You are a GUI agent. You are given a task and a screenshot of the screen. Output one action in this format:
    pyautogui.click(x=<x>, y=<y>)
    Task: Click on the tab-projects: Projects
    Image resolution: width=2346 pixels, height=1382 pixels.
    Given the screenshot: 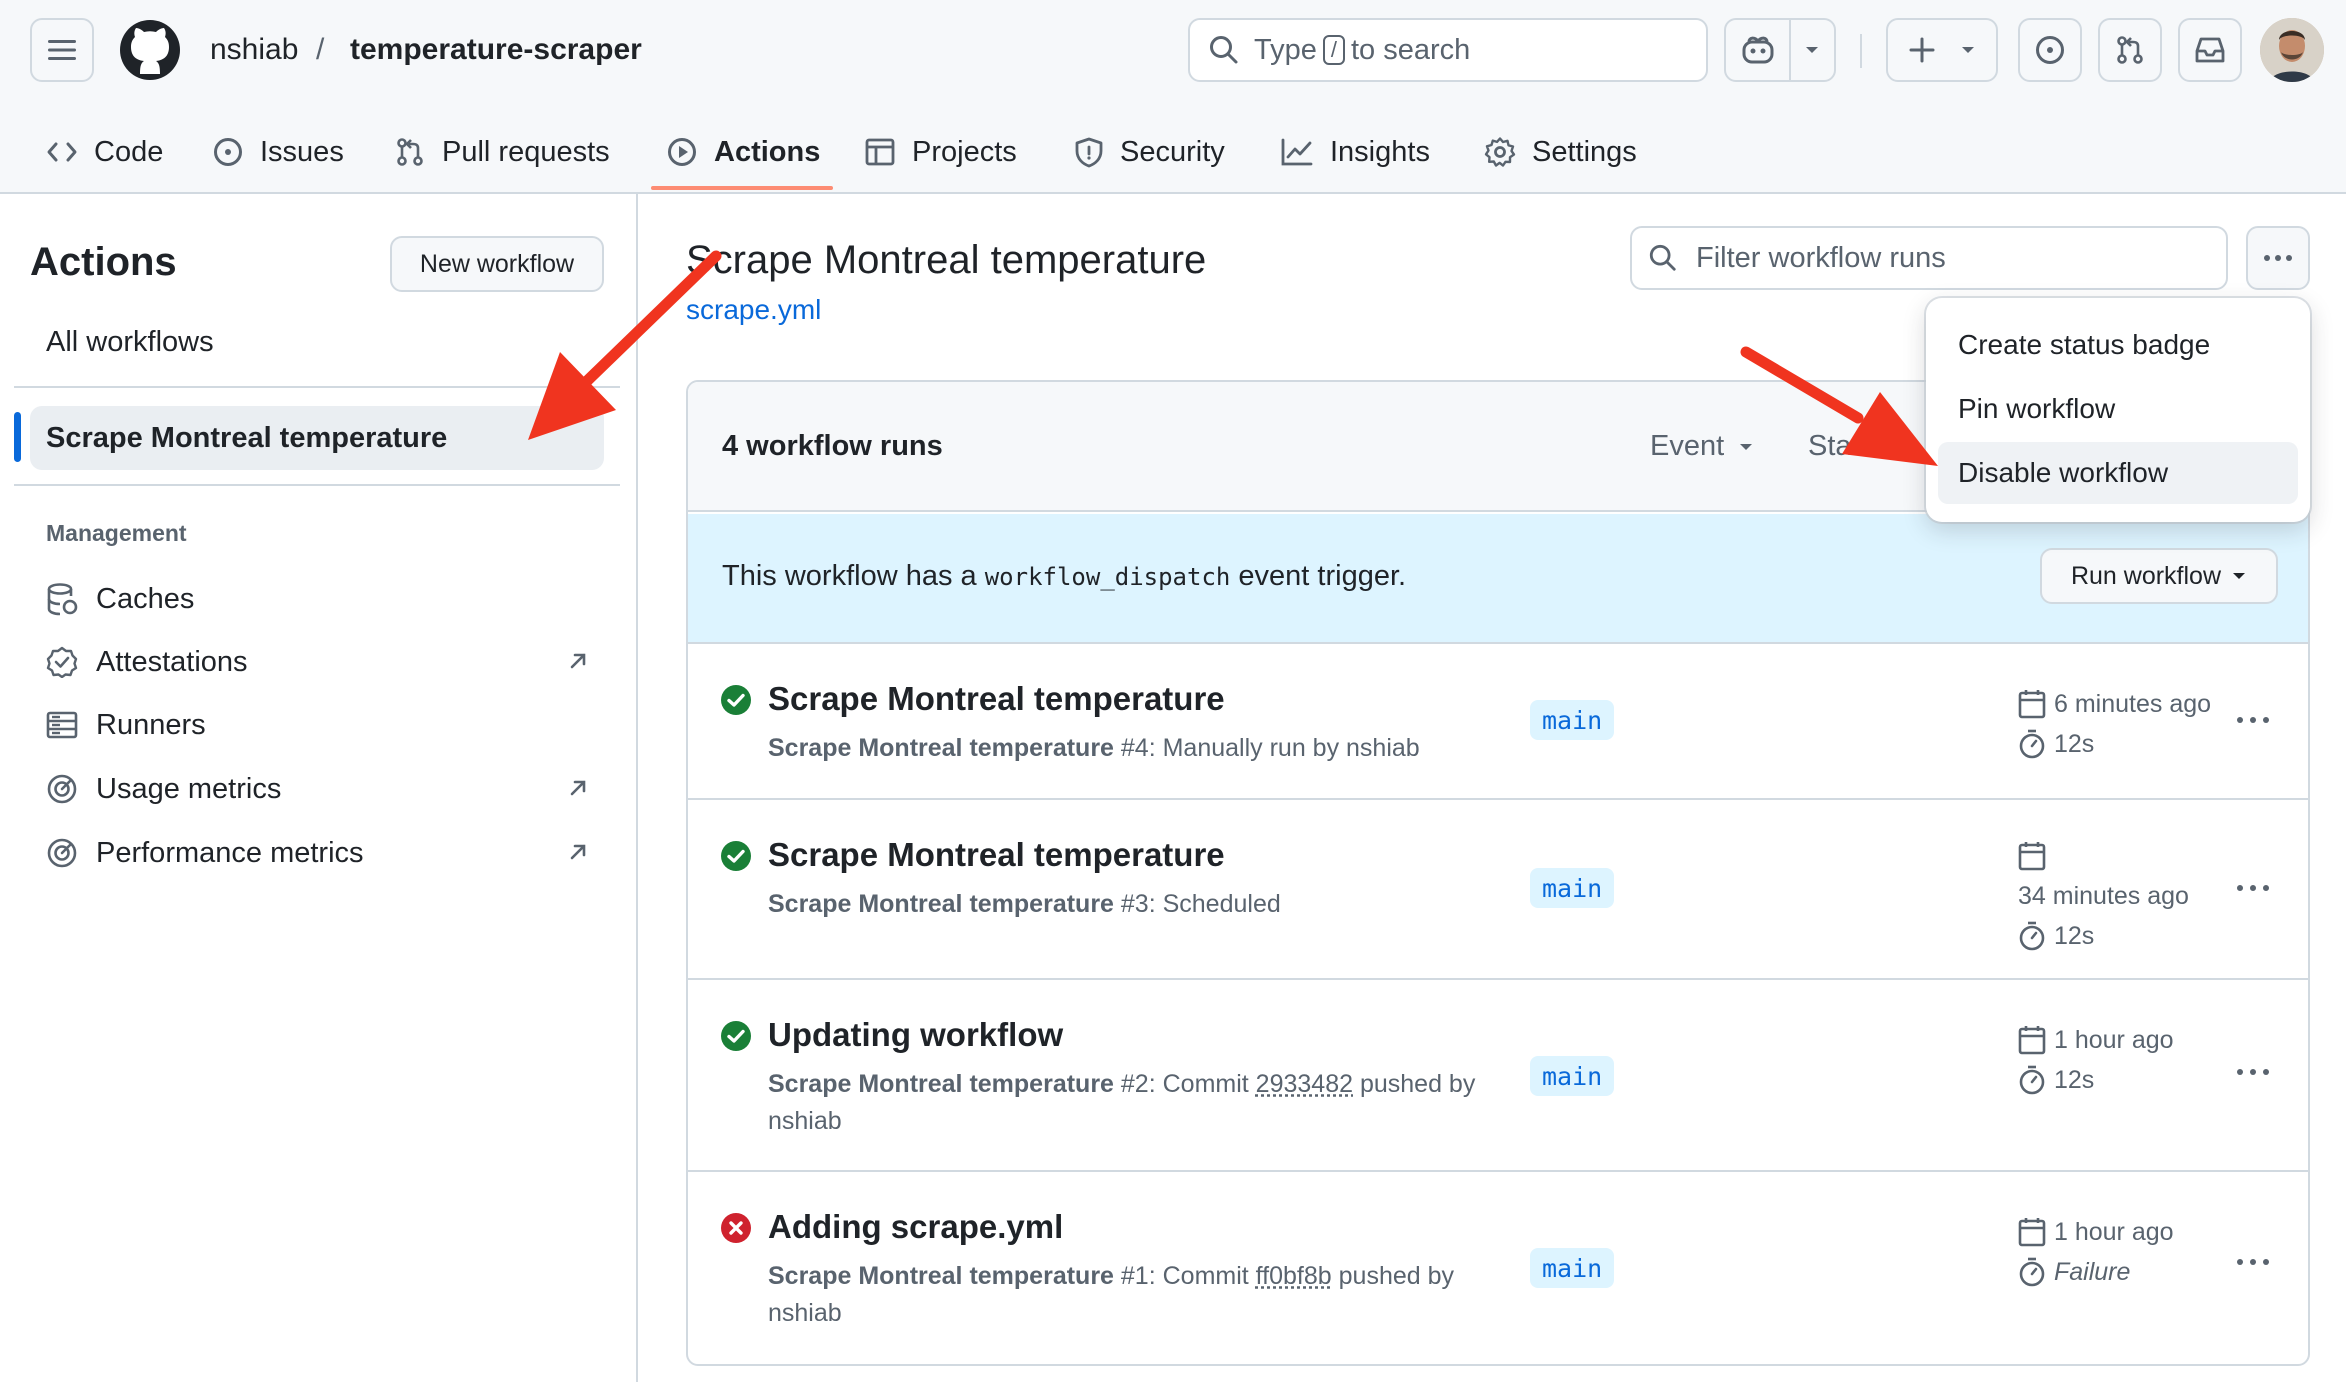 What is the action you would take?
    pyautogui.click(x=940, y=152)
    